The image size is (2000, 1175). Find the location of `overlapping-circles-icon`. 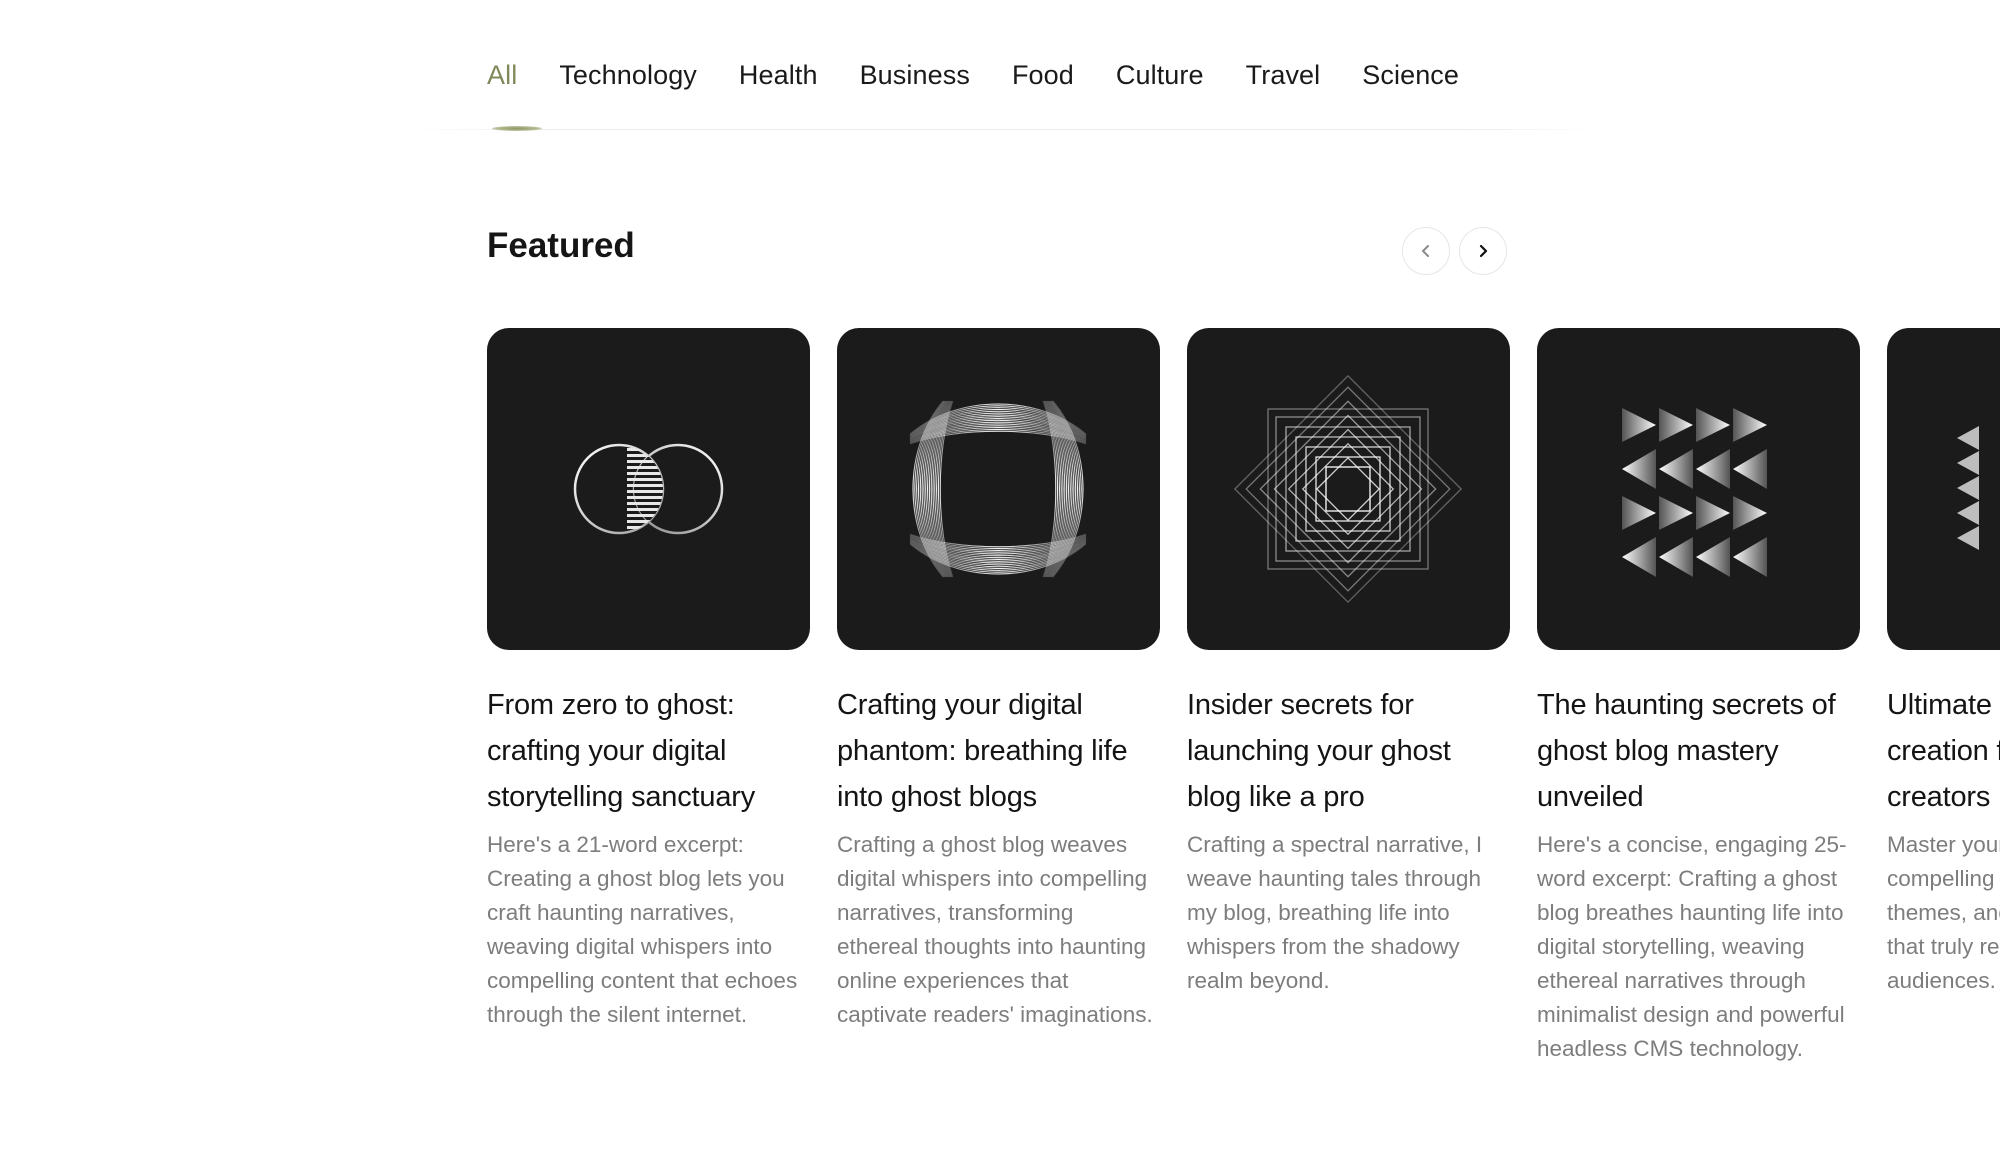

overlapping-circles-icon is located at coordinates (648, 489).